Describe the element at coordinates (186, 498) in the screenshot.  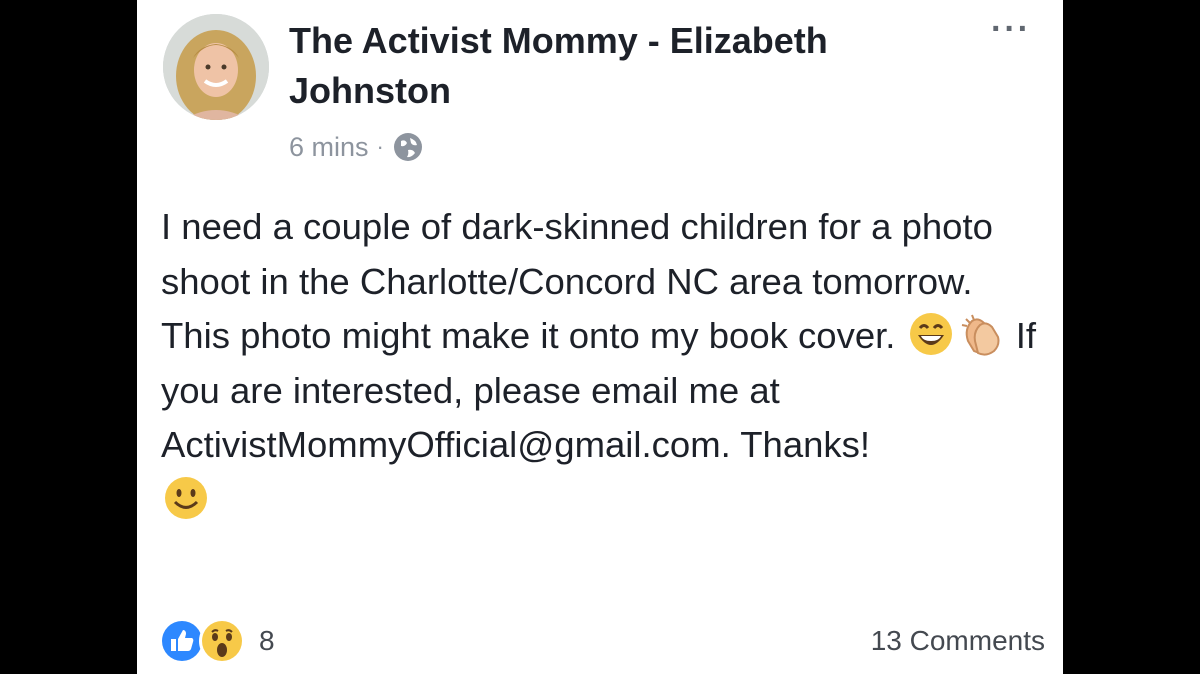
I see `smiling-face-icon` at that location.